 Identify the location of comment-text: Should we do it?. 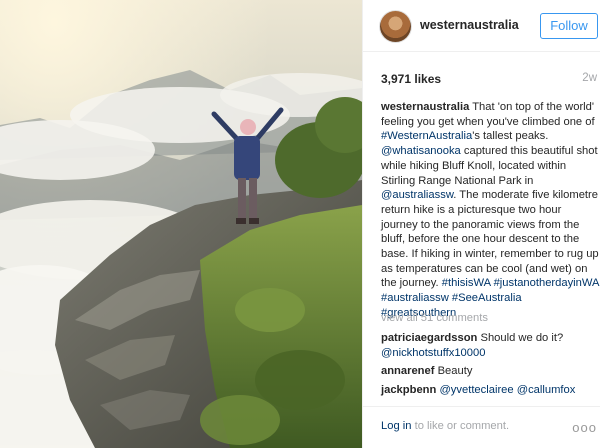
(520, 338).